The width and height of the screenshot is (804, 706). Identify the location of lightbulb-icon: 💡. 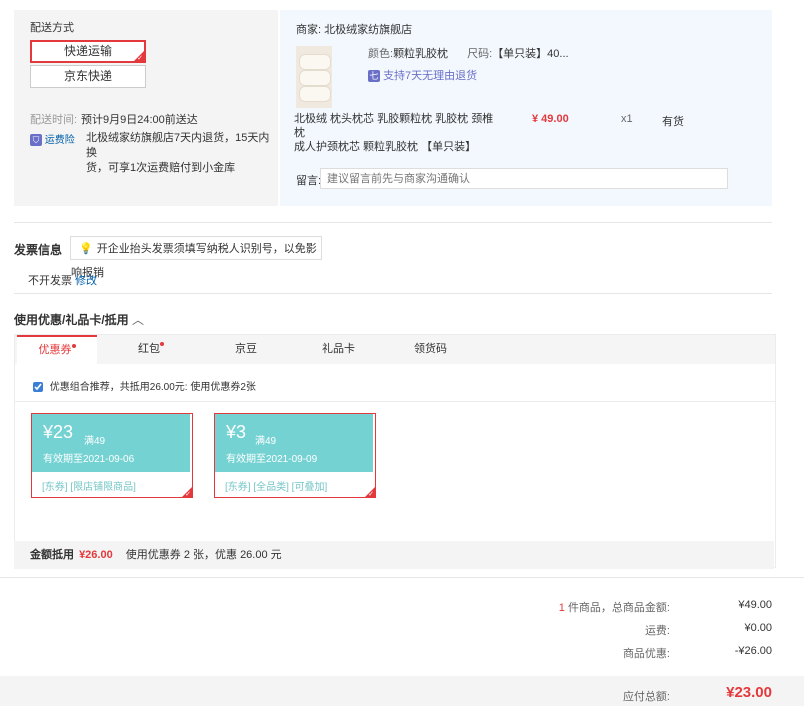
(86, 249).